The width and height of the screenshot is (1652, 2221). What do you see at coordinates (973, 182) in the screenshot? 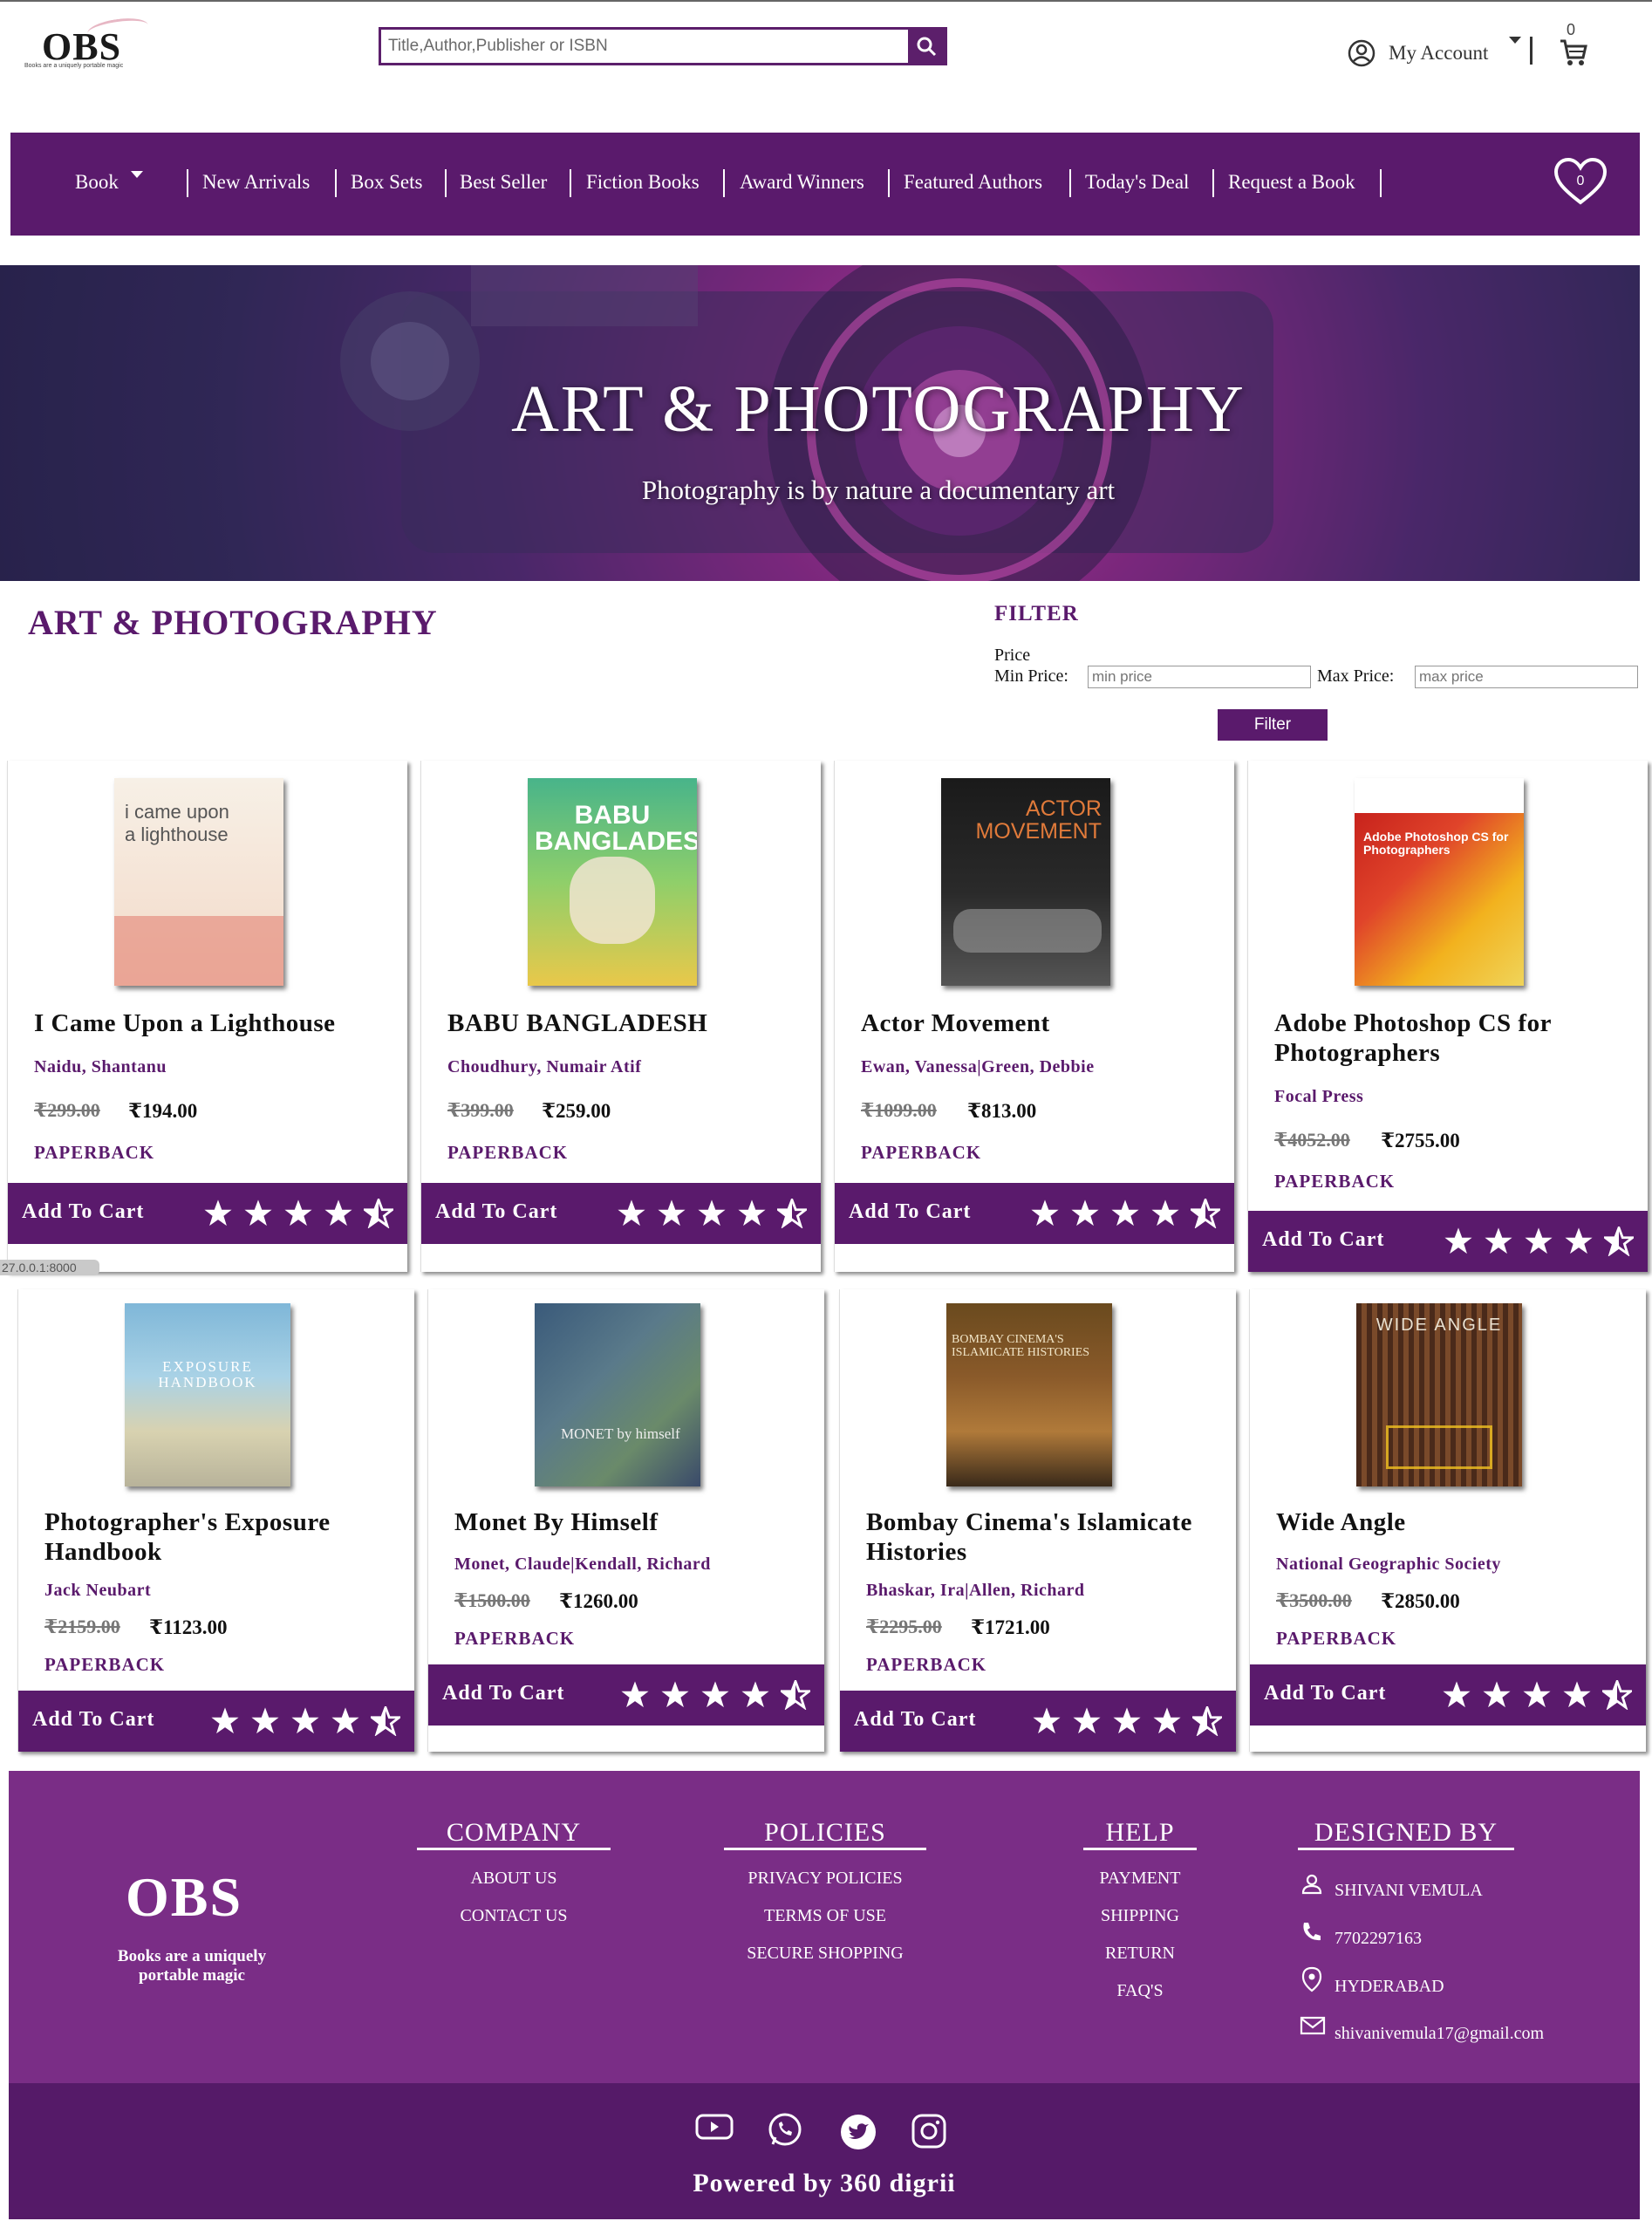
I see `nav-item-featured-authors: Featured Authors` at bounding box center [973, 182].